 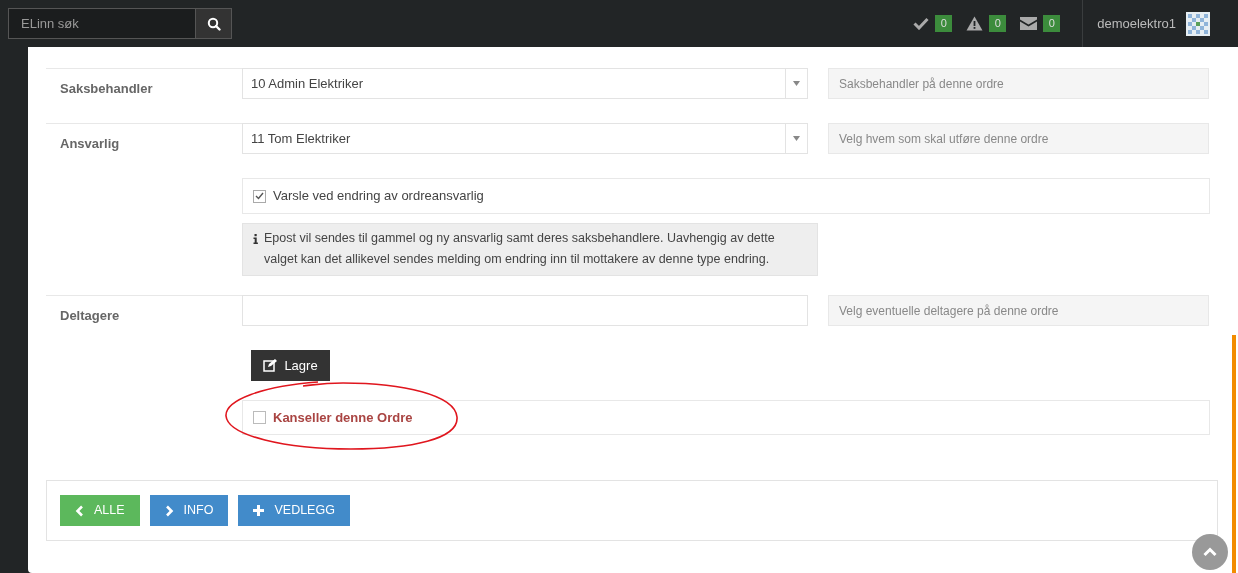 I want to click on search-button, so click(x=214, y=23).